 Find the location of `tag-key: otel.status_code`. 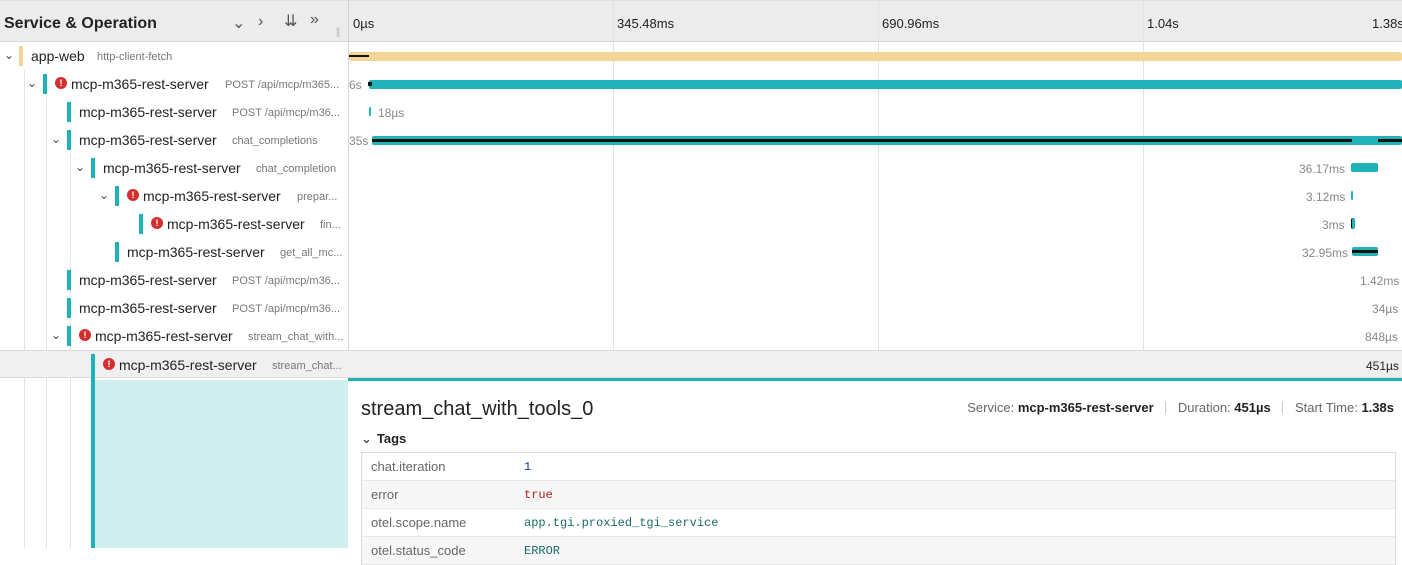

tag-key: otel.status_code is located at coordinates (418, 550).